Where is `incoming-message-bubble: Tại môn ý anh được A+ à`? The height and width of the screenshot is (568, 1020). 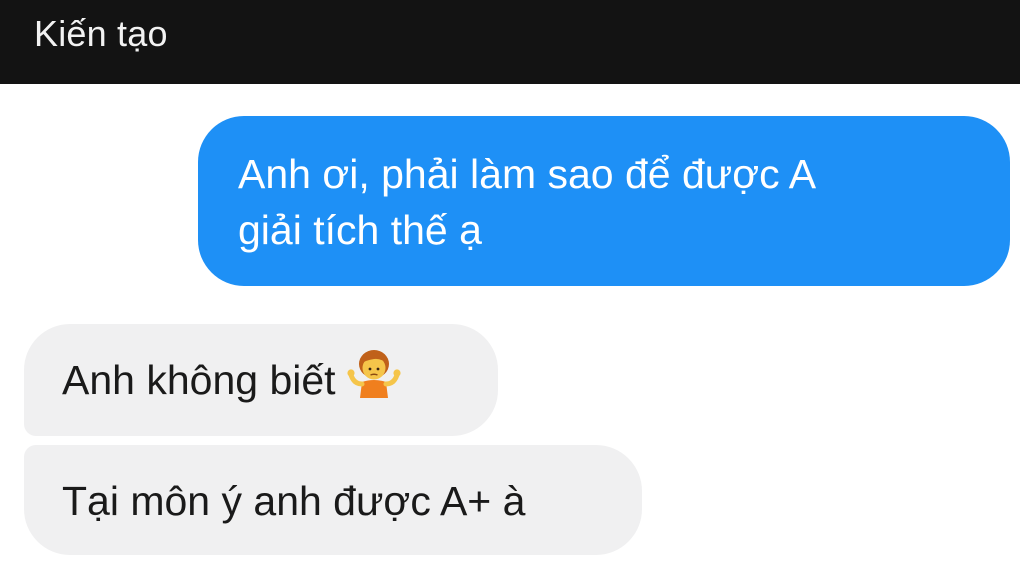 incoming-message-bubble: Tại môn ý anh được A+ à is located at coordinates (333, 500).